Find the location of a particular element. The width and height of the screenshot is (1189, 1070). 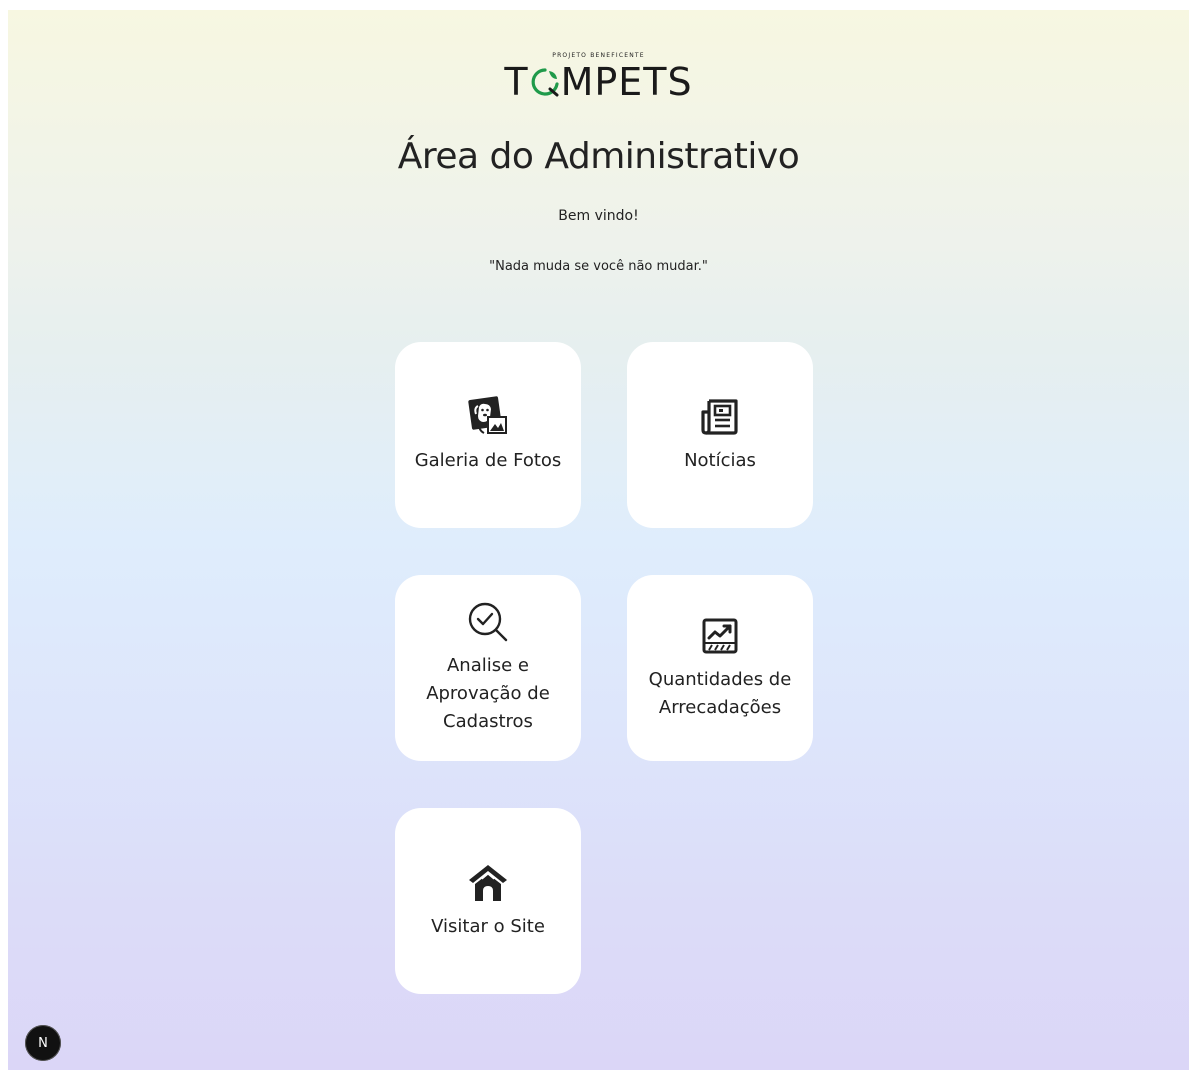

gallery-card-button: Galeria de Fotos is located at coordinates (488, 435).